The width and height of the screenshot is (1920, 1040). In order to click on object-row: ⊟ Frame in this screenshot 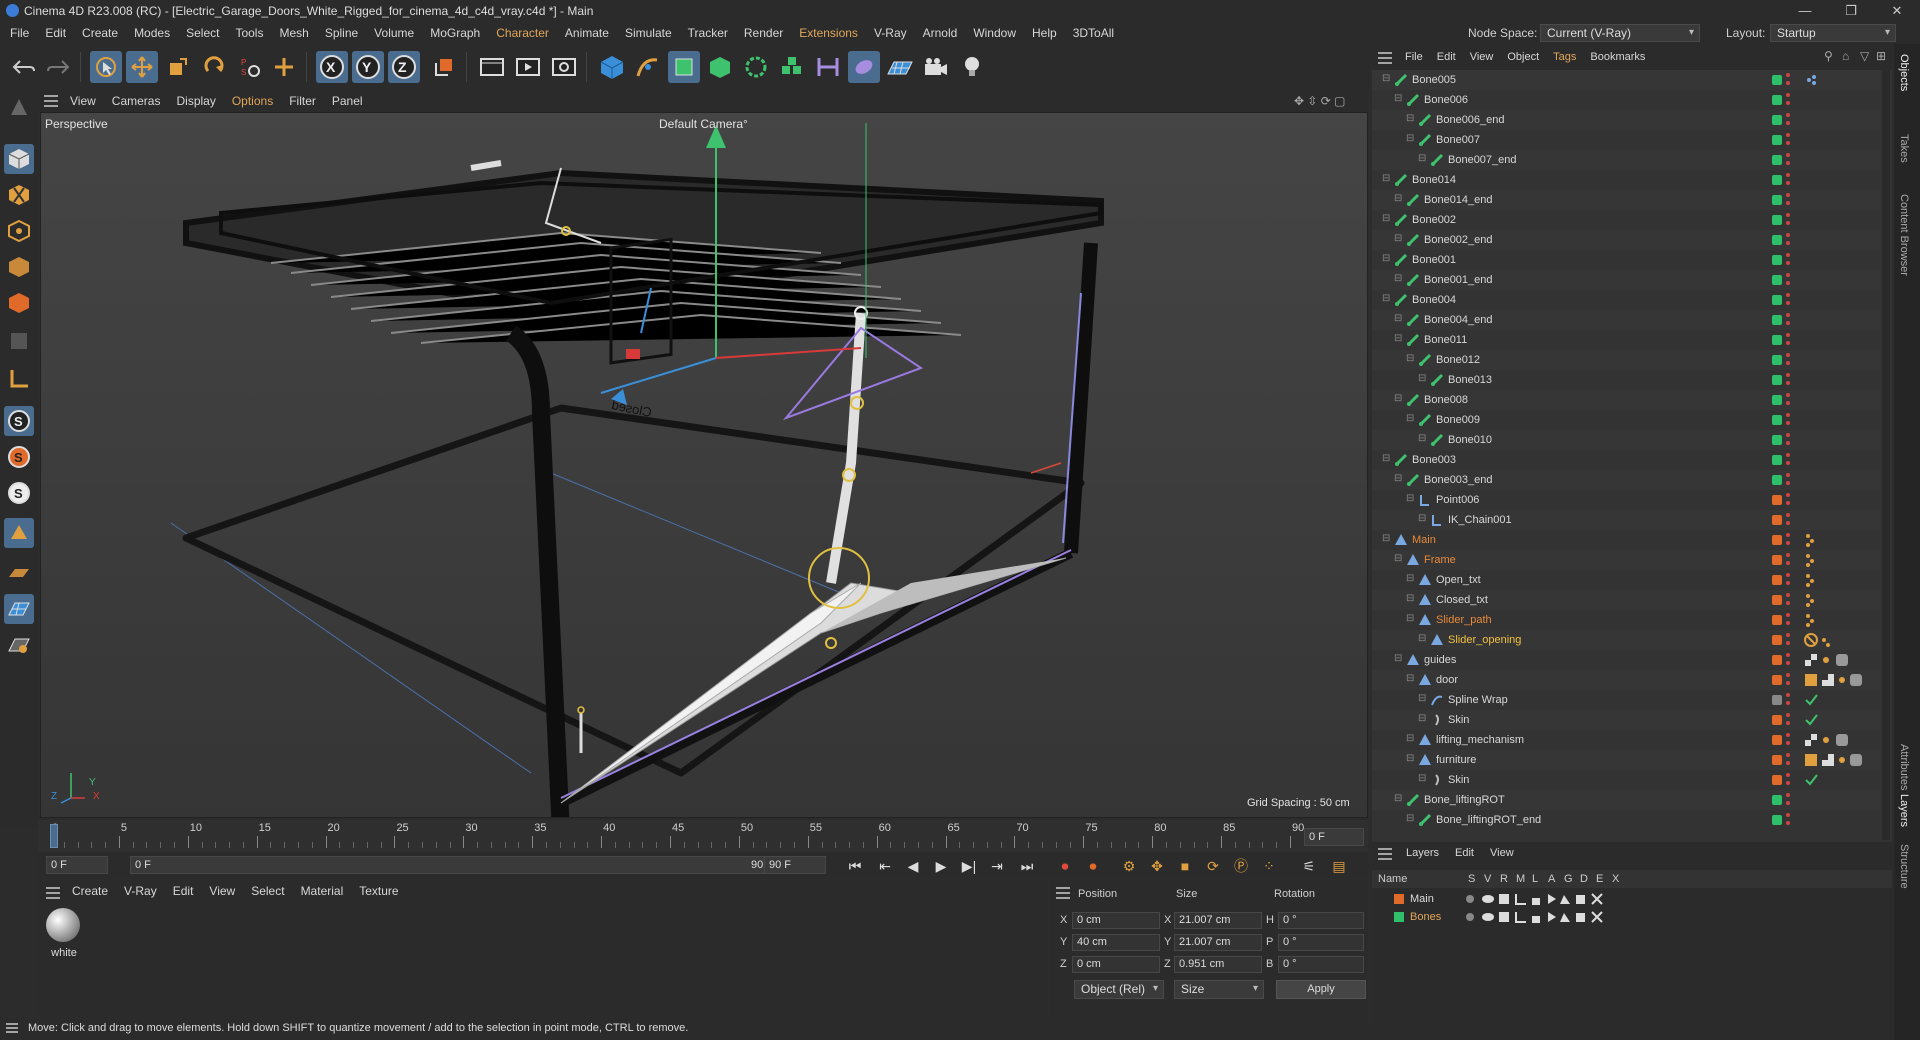, I will do `click(1626, 560)`.